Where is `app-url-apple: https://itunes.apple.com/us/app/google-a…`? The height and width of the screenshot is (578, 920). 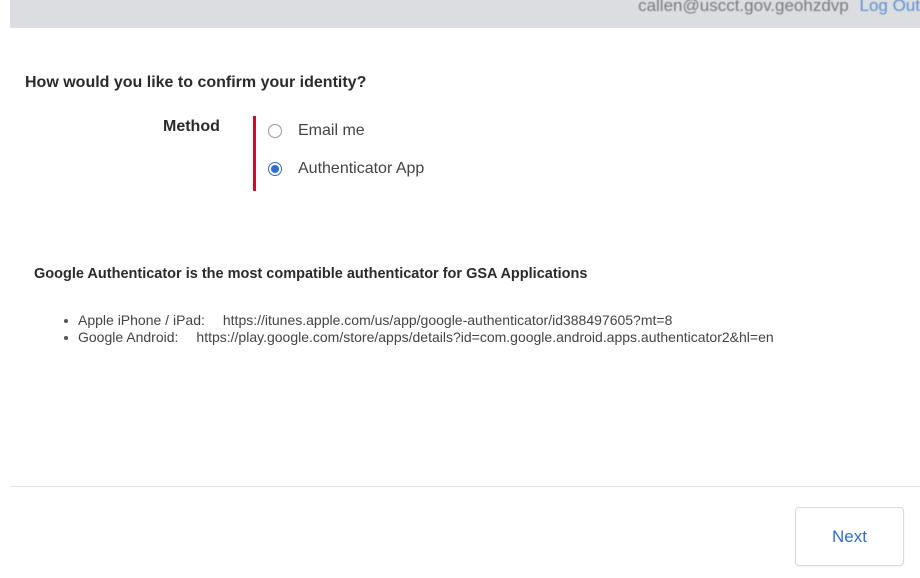
app-url-apple: https://itunes.apple.com/us/app/google-a… is located at coordinates (447, 320).